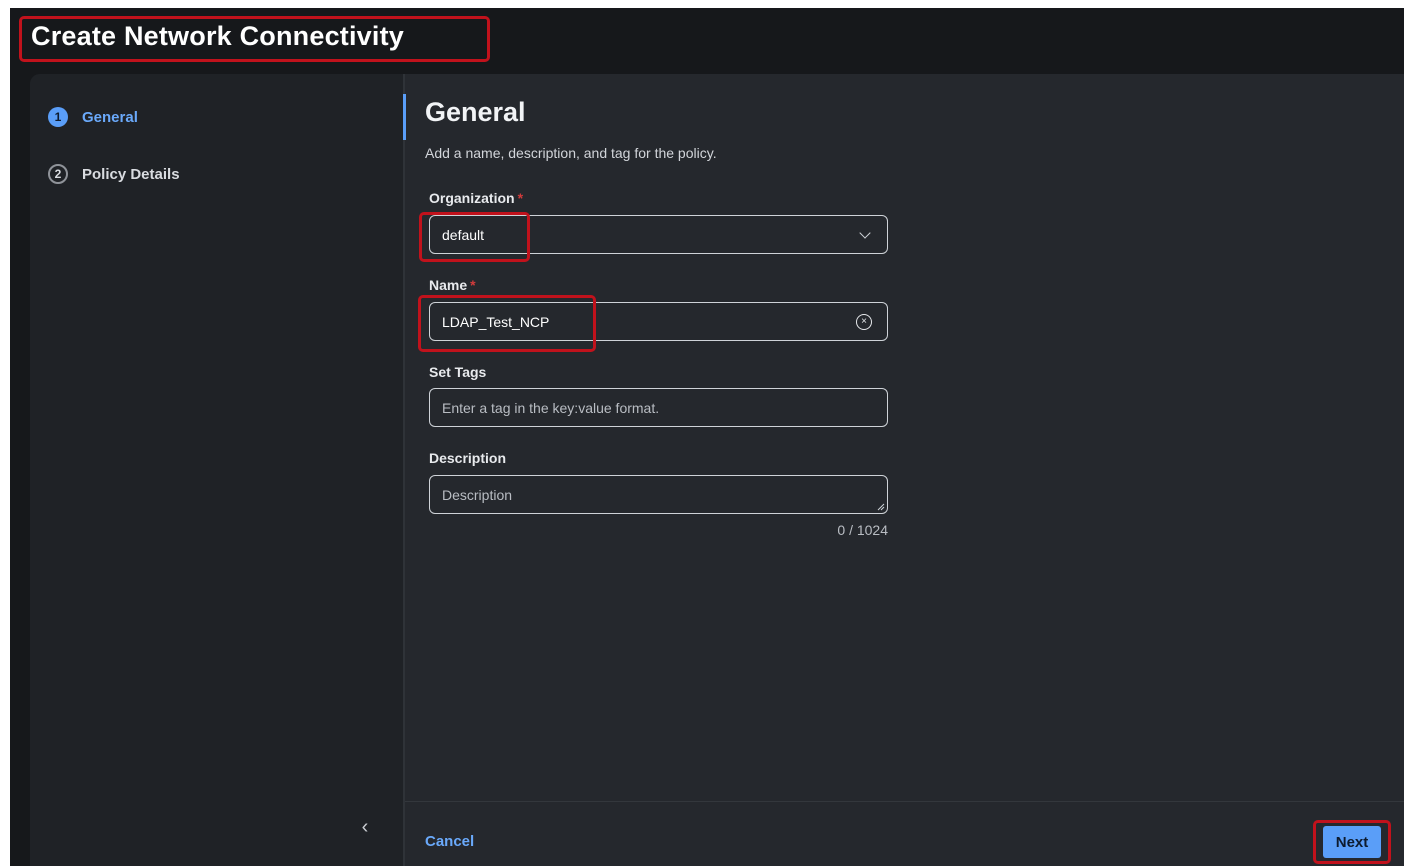 The height and width of the screenshot is (867, 1404). What do you see at coordinates (477, 494) in the screenshot?
I see `description-placeholder: Description` at bounding box center [477, 494].